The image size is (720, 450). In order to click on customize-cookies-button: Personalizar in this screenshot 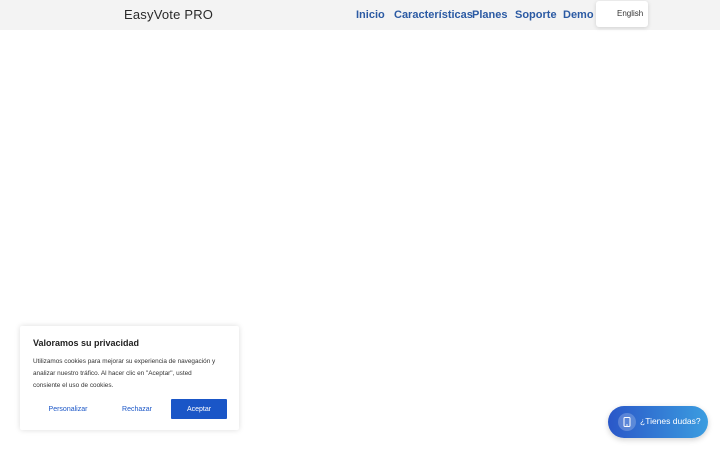, I will do `click(68, 409)`.